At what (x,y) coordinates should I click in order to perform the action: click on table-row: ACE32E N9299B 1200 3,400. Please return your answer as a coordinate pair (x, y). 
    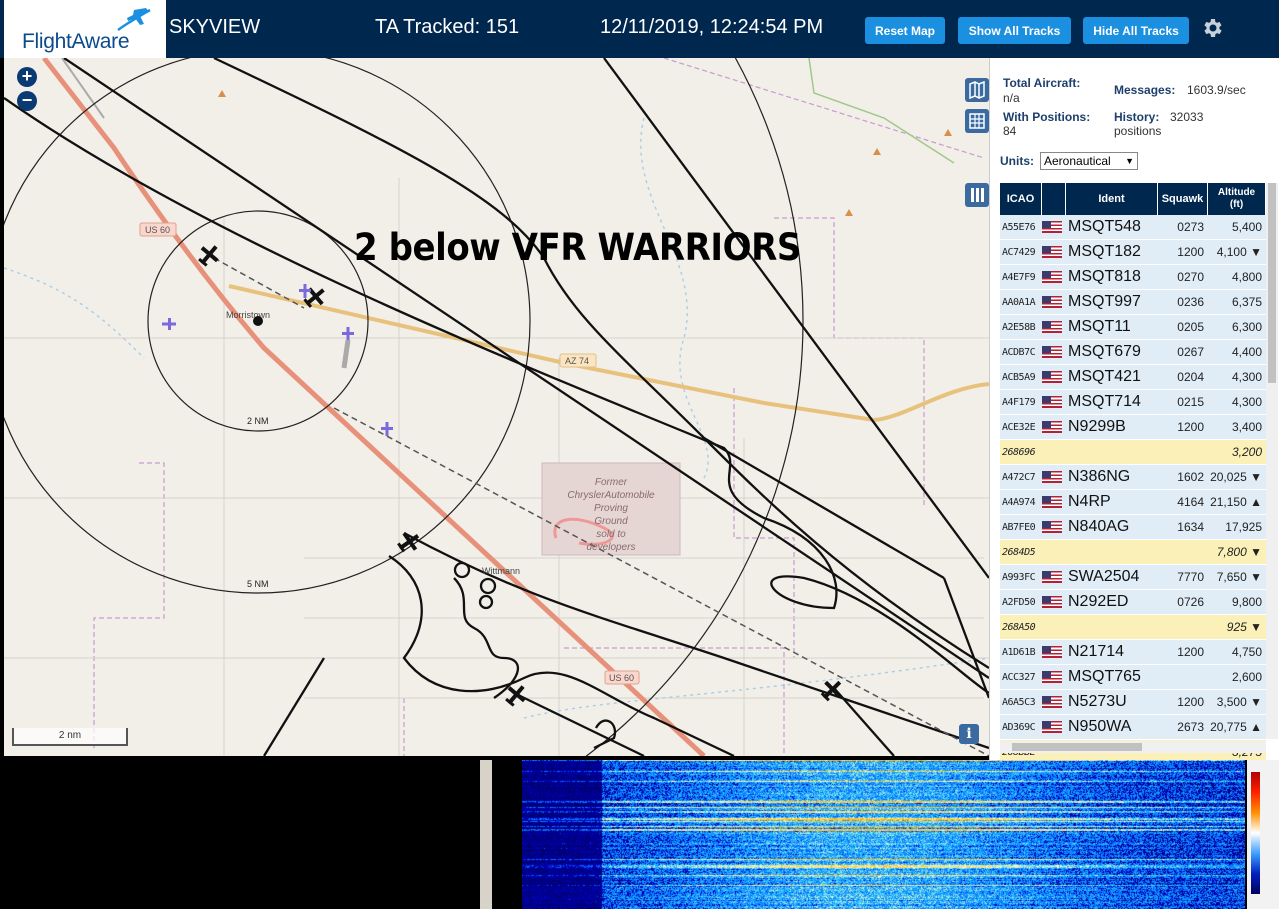
    Looking at the image, I should click on (1133, 427).